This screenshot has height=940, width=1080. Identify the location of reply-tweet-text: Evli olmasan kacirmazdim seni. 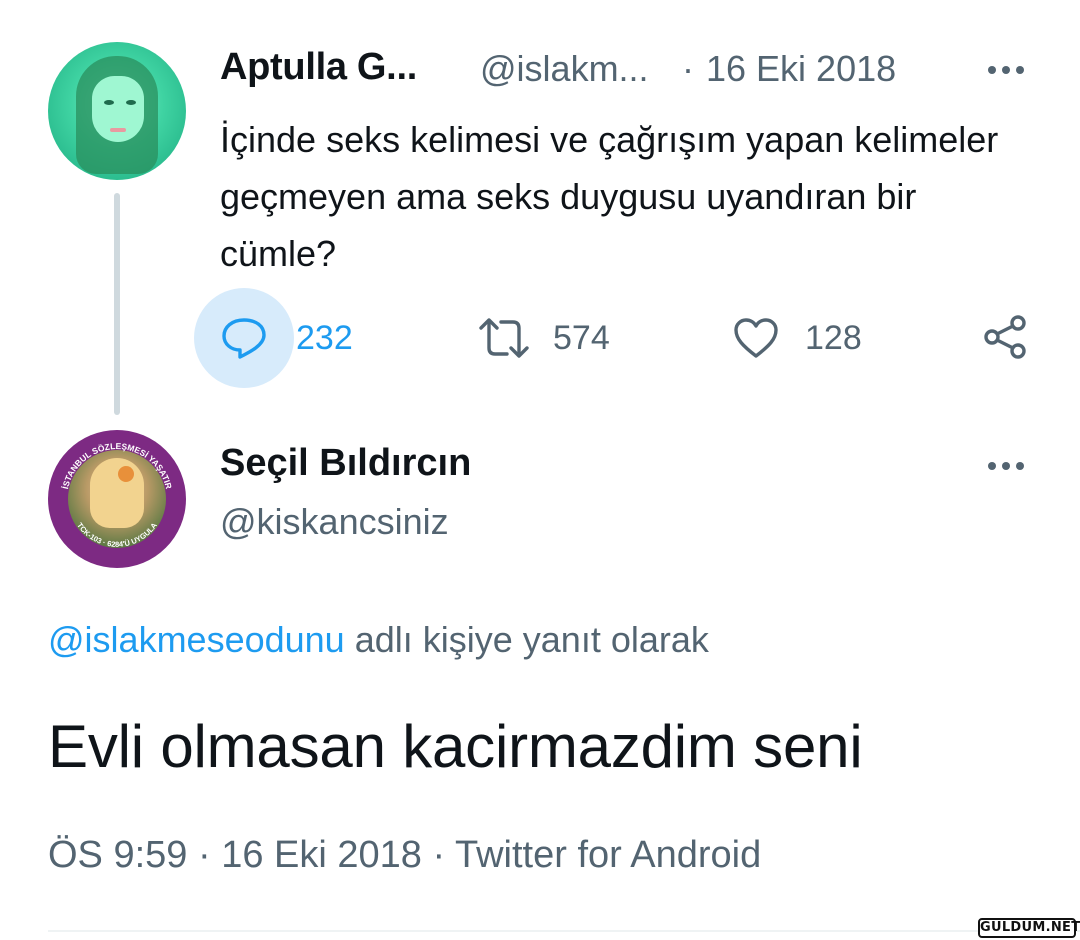
(455, 746).